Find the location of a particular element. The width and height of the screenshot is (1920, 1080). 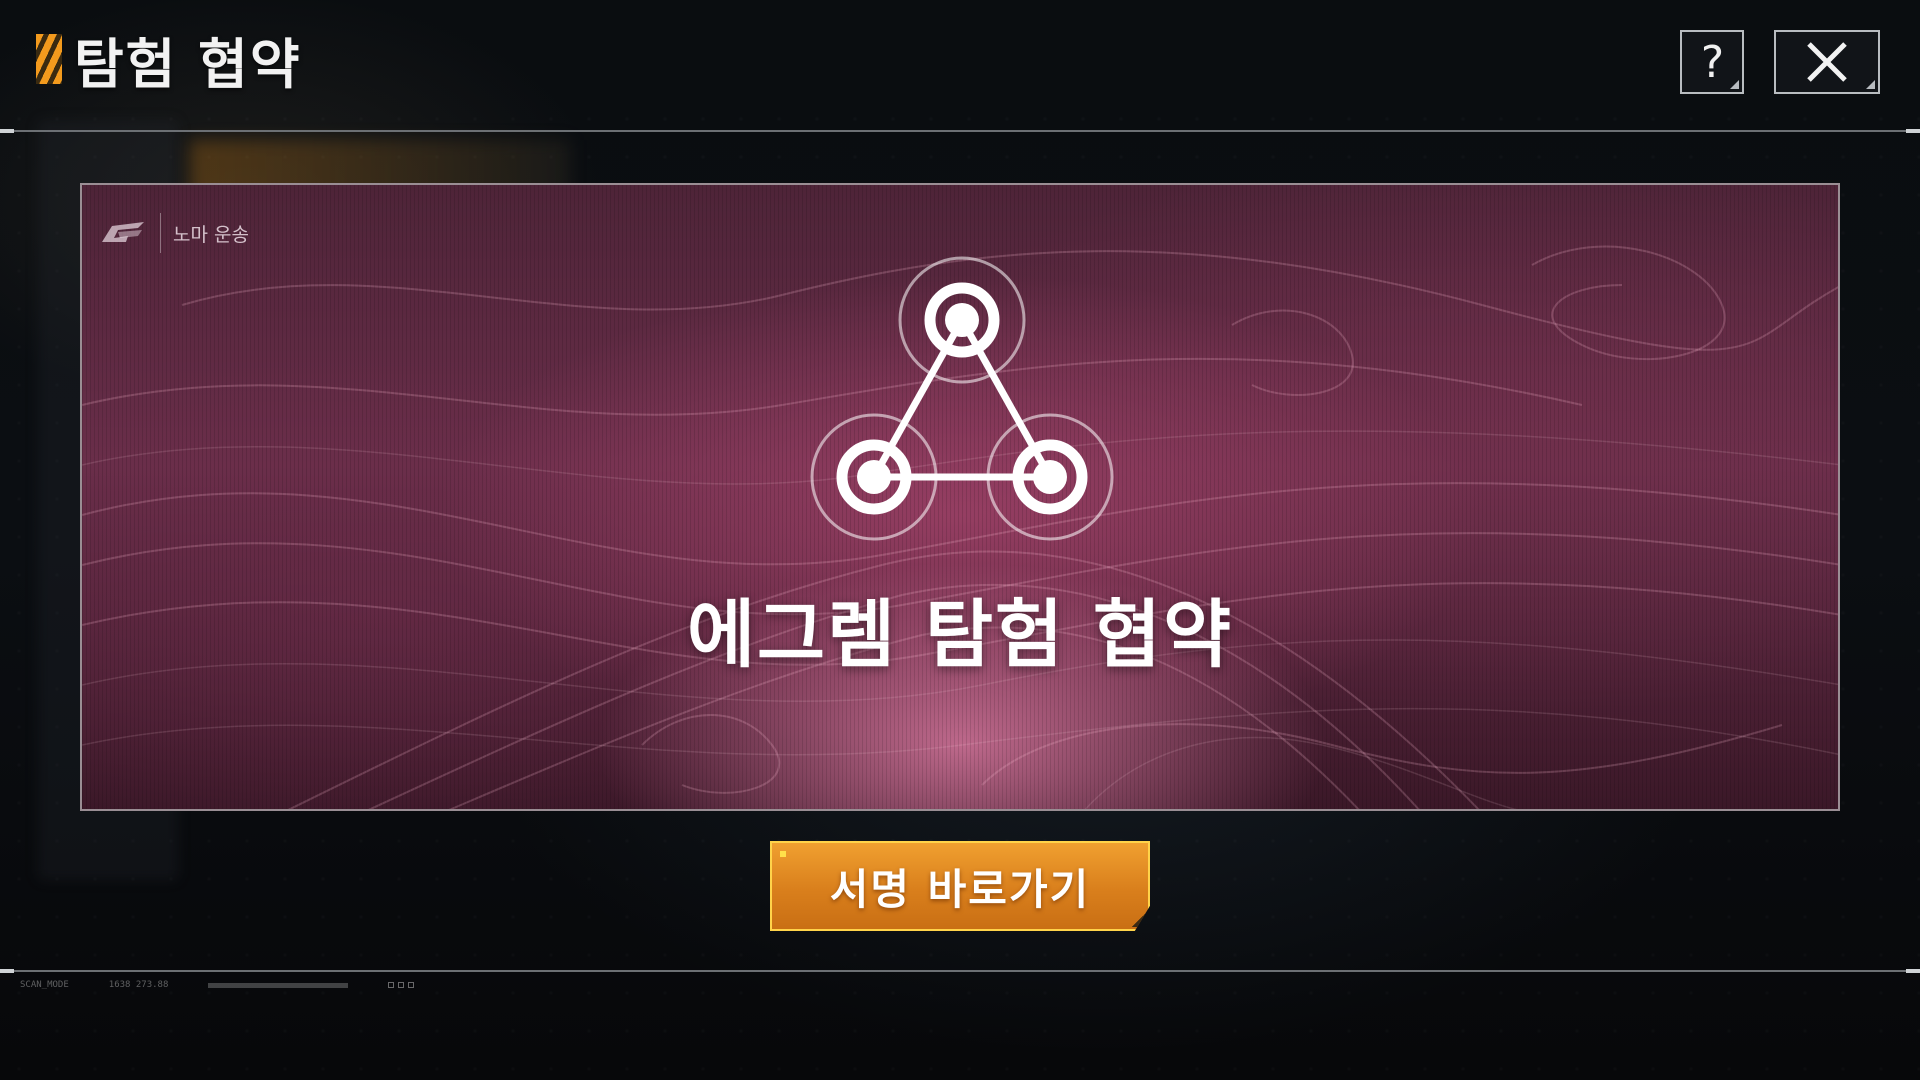

help-icon: ? is located at coordinates (1712, 62).